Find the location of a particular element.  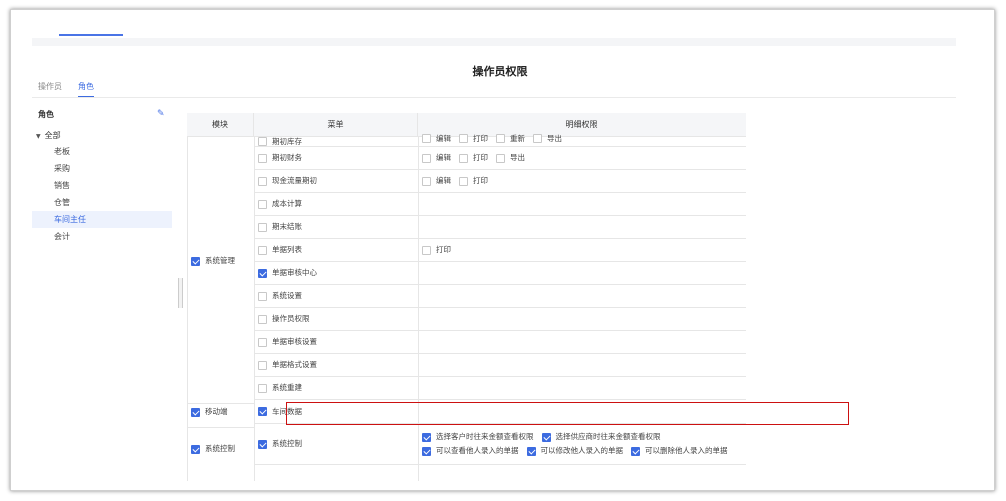

table-row: 单据格式设置 is located at coordinates (500, 365).